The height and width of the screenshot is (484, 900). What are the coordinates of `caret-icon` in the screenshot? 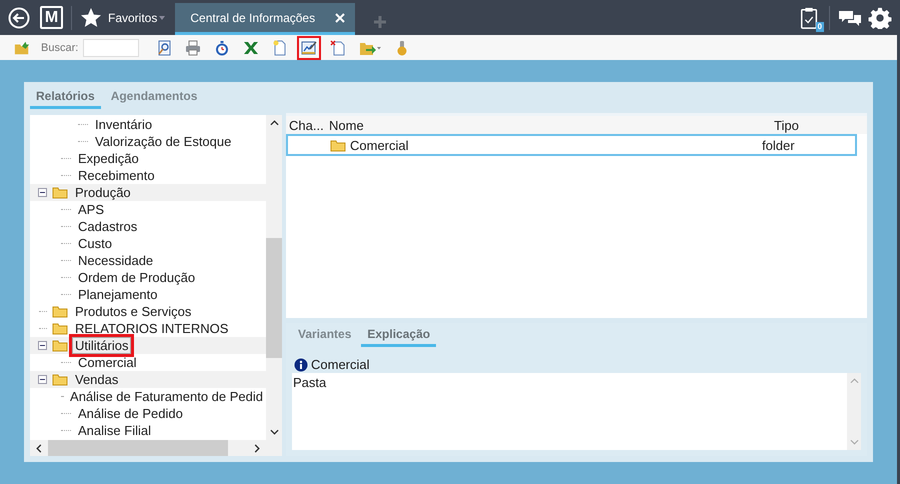 It's located at (162, 18).